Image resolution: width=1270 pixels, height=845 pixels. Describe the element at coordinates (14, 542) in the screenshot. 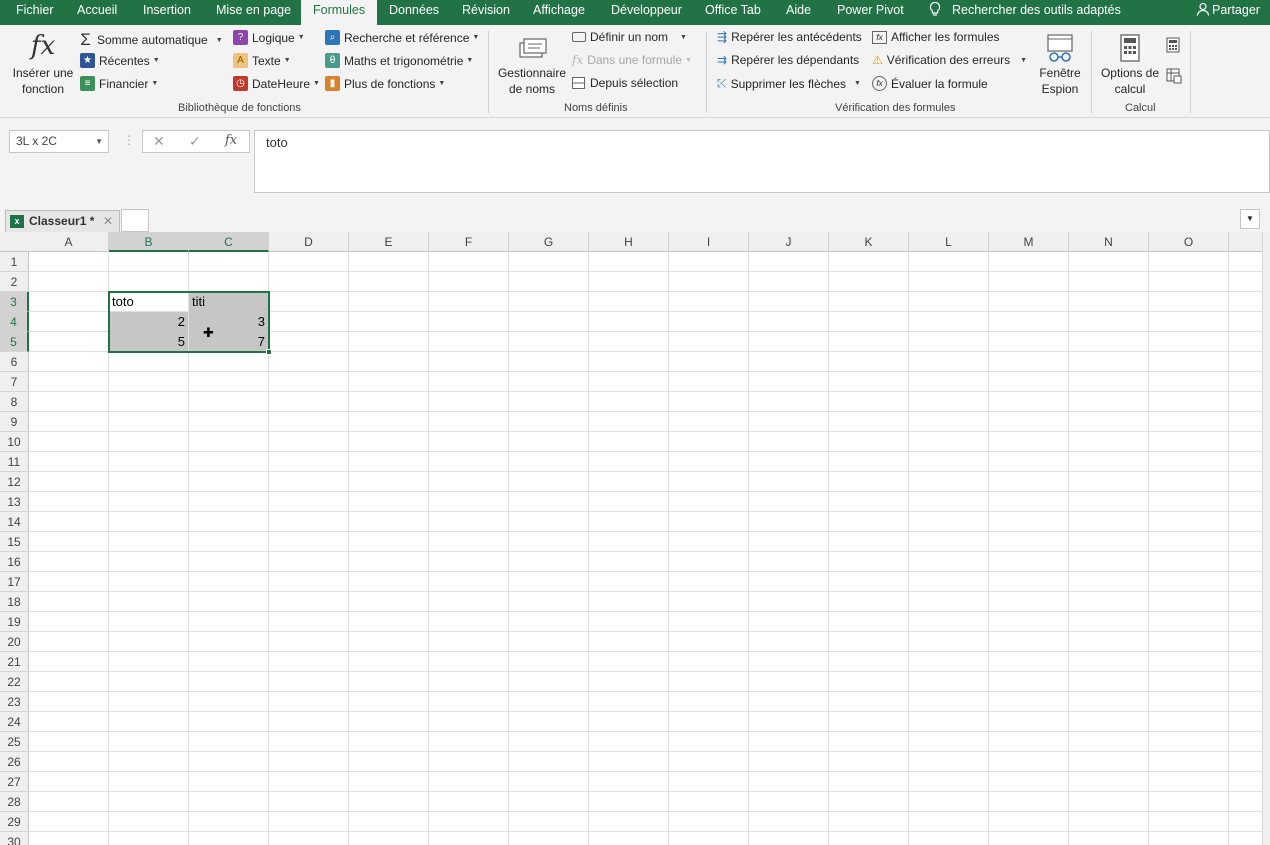

I see `row-header-15: 15` at that location.